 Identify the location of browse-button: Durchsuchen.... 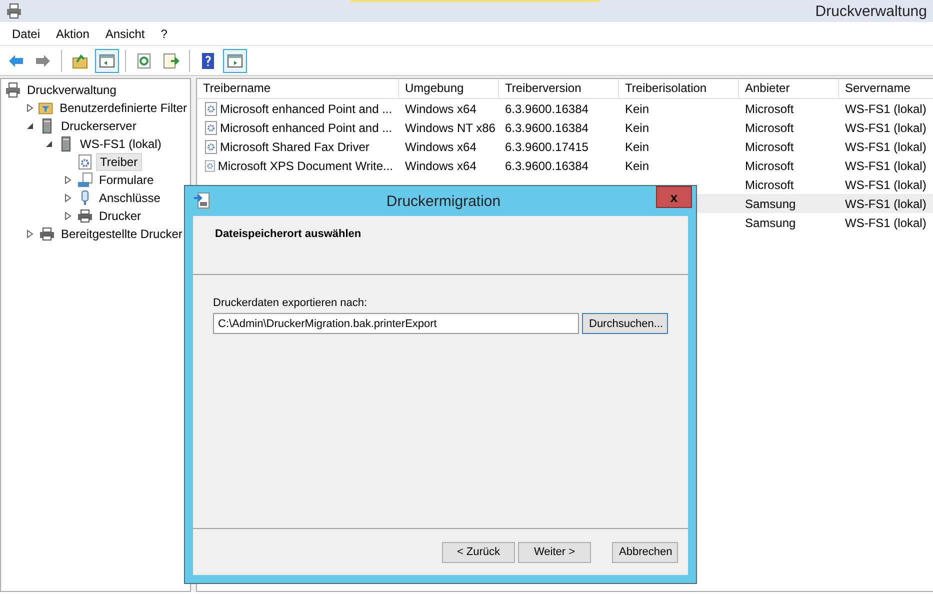
(625, 323).